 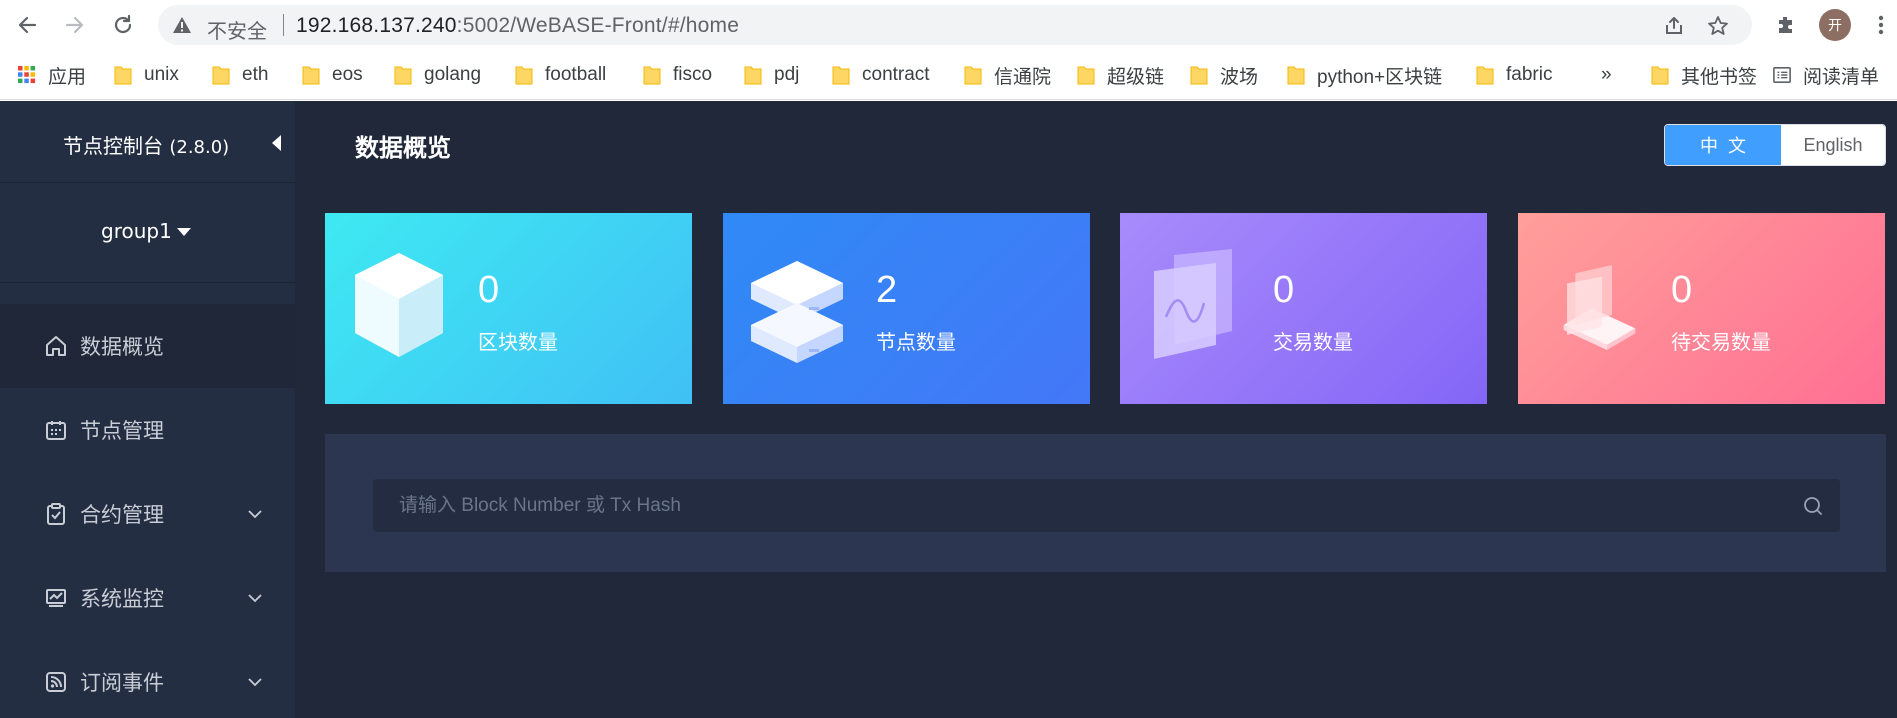 I want to click on warning-icon, so click(x=182, y=27).